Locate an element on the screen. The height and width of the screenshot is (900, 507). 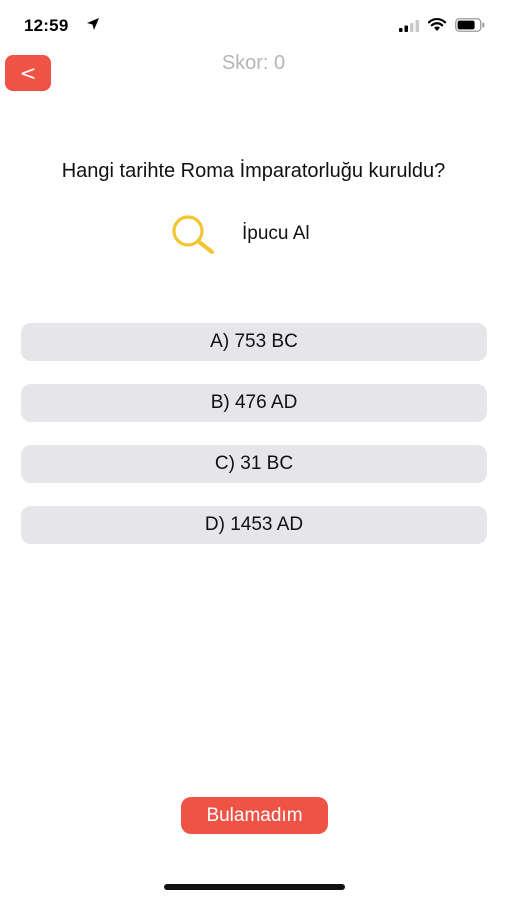
magnifier-icon is located at coordinates (193, 234).